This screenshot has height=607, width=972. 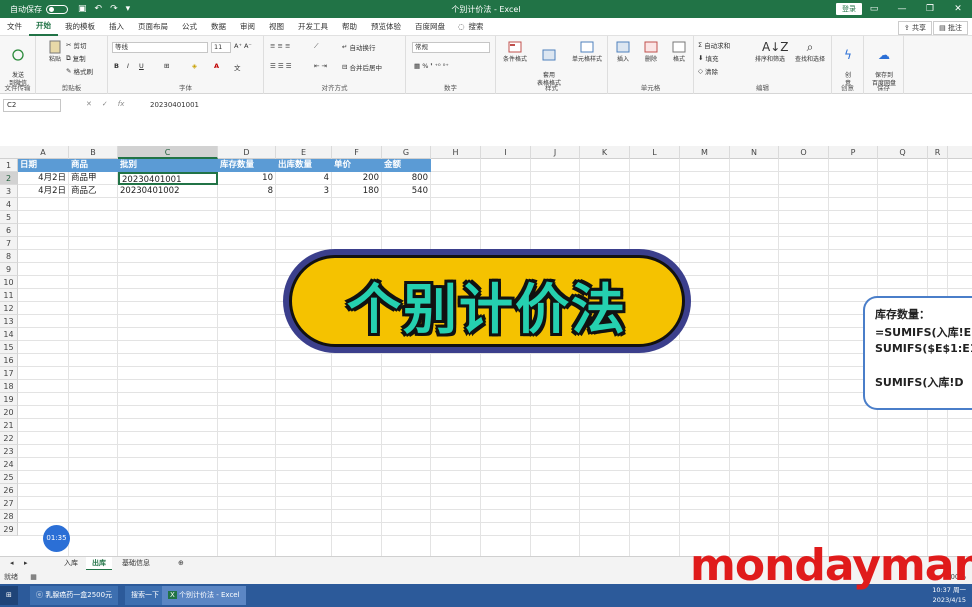 I want to click on row-header-17: 17, so click(x=9, y=373).